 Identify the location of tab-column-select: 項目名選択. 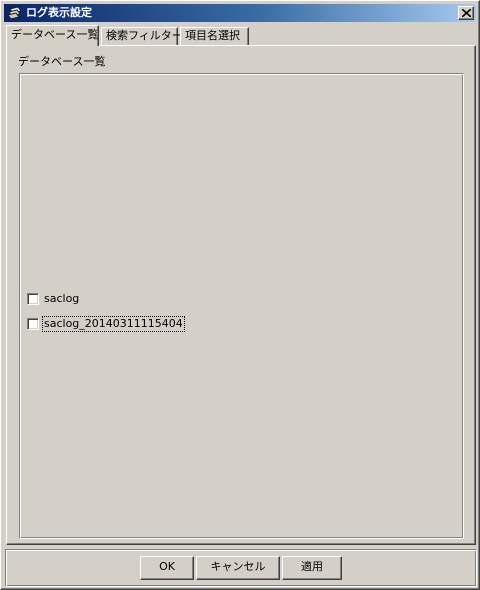
(214, 36).